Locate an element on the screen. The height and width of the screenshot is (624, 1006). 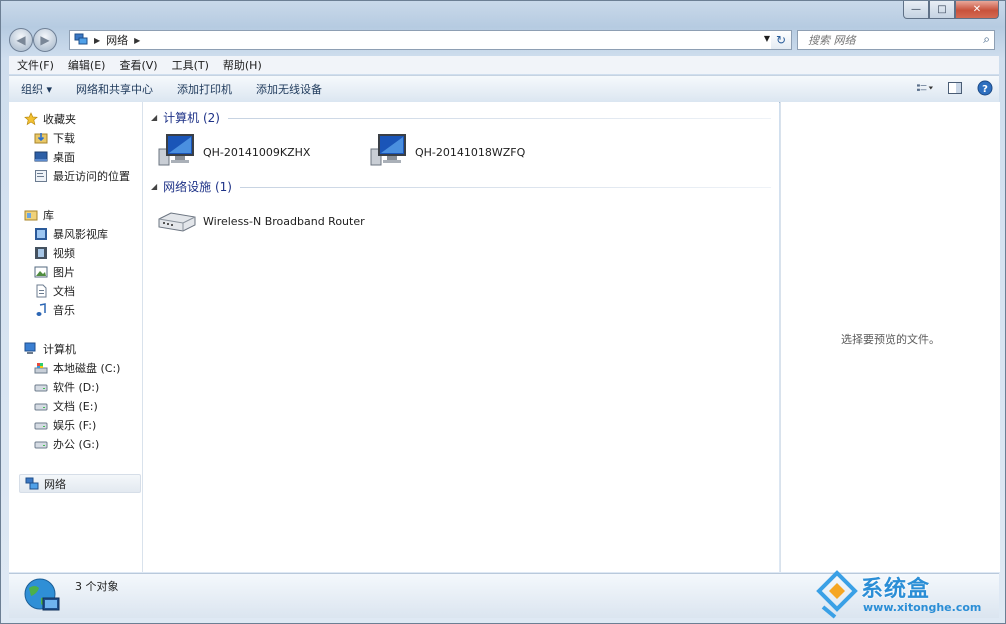
group-header-infrastructure: ◢ 网络设施 (1) is located at coordinates (461, 186).